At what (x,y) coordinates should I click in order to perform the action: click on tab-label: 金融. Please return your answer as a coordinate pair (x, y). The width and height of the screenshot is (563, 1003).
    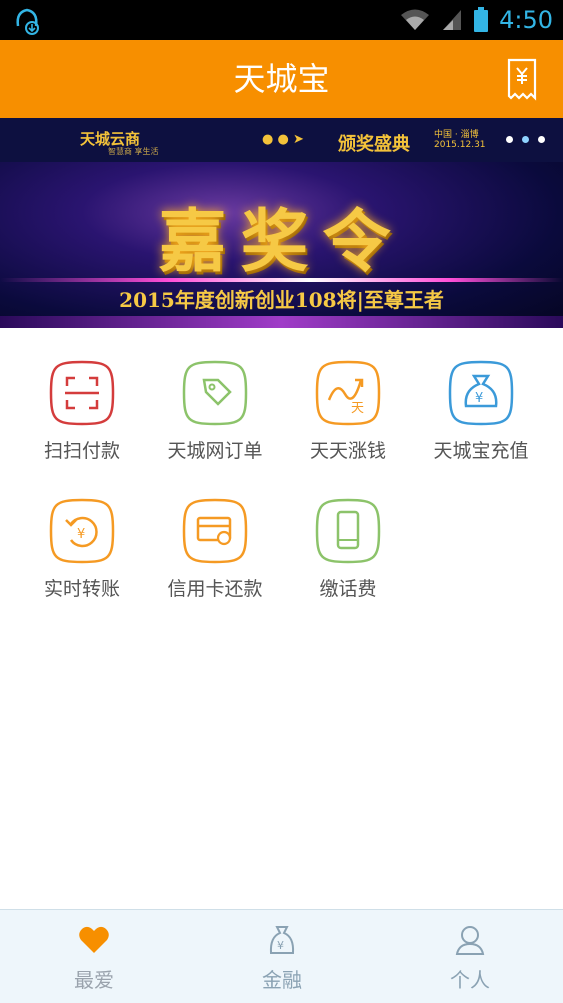
    Looking at the image, I should click on (282, 980).